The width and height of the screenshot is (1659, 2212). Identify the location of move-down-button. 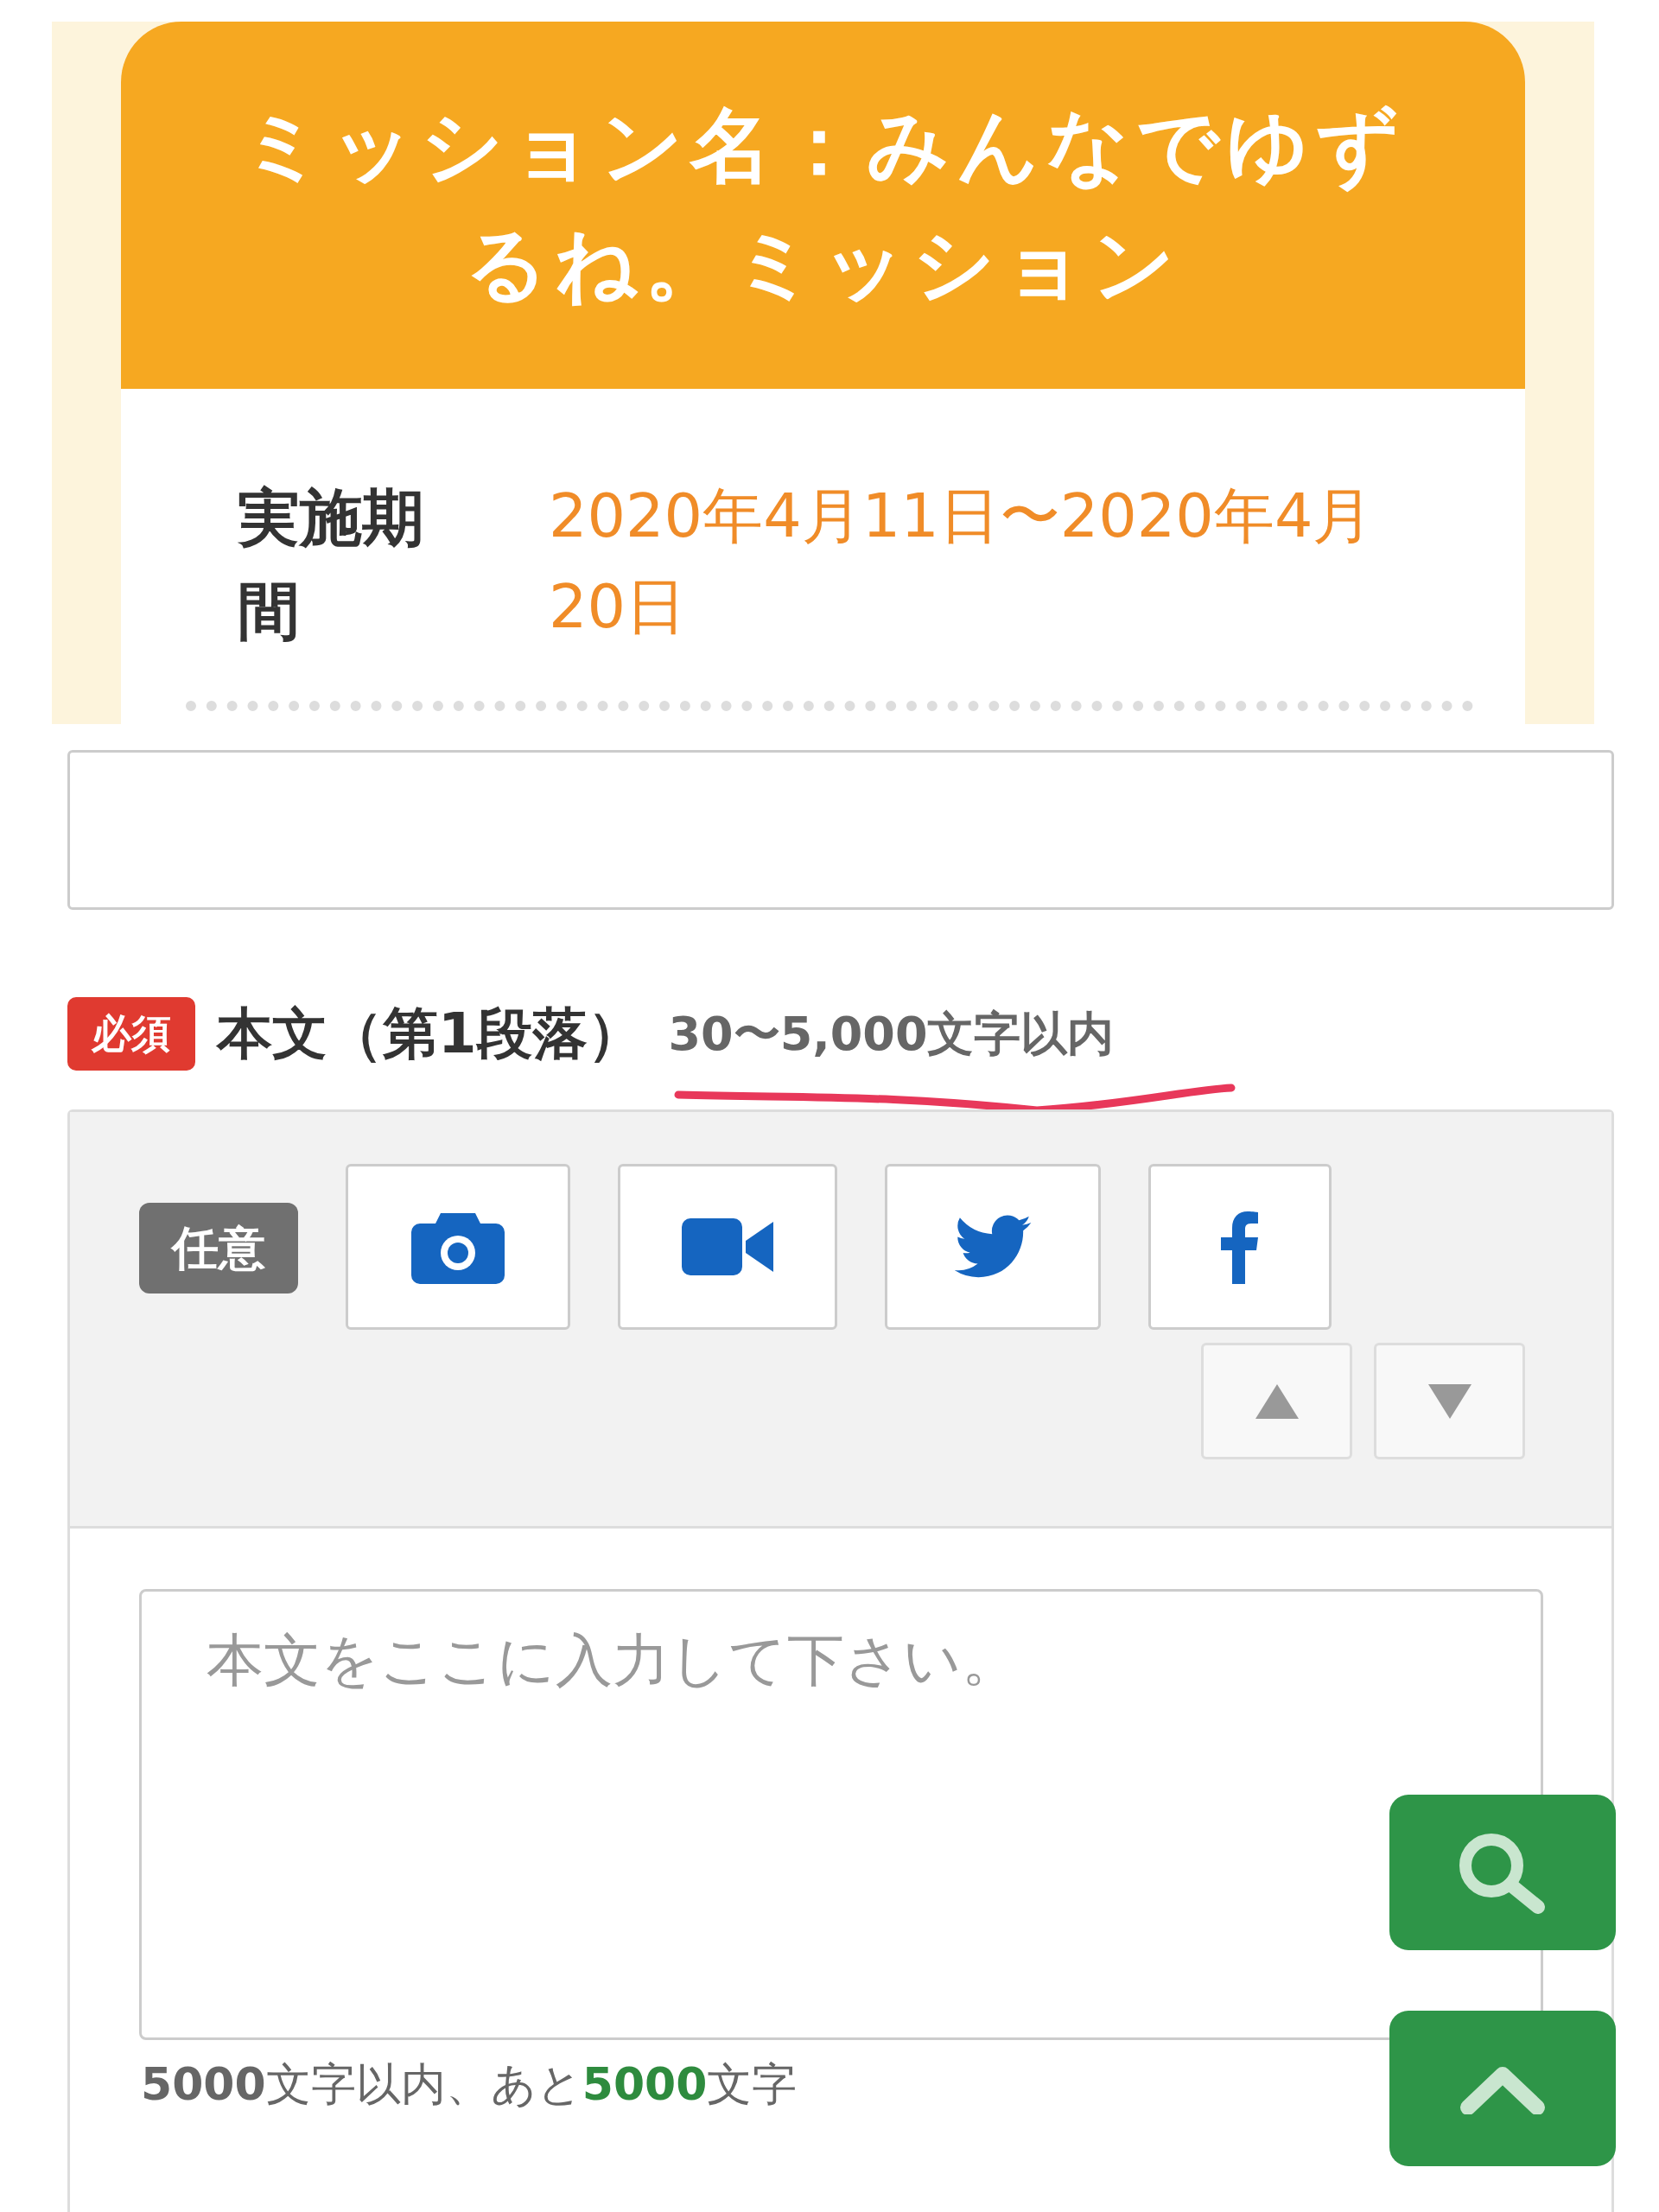
(1449, 1401).